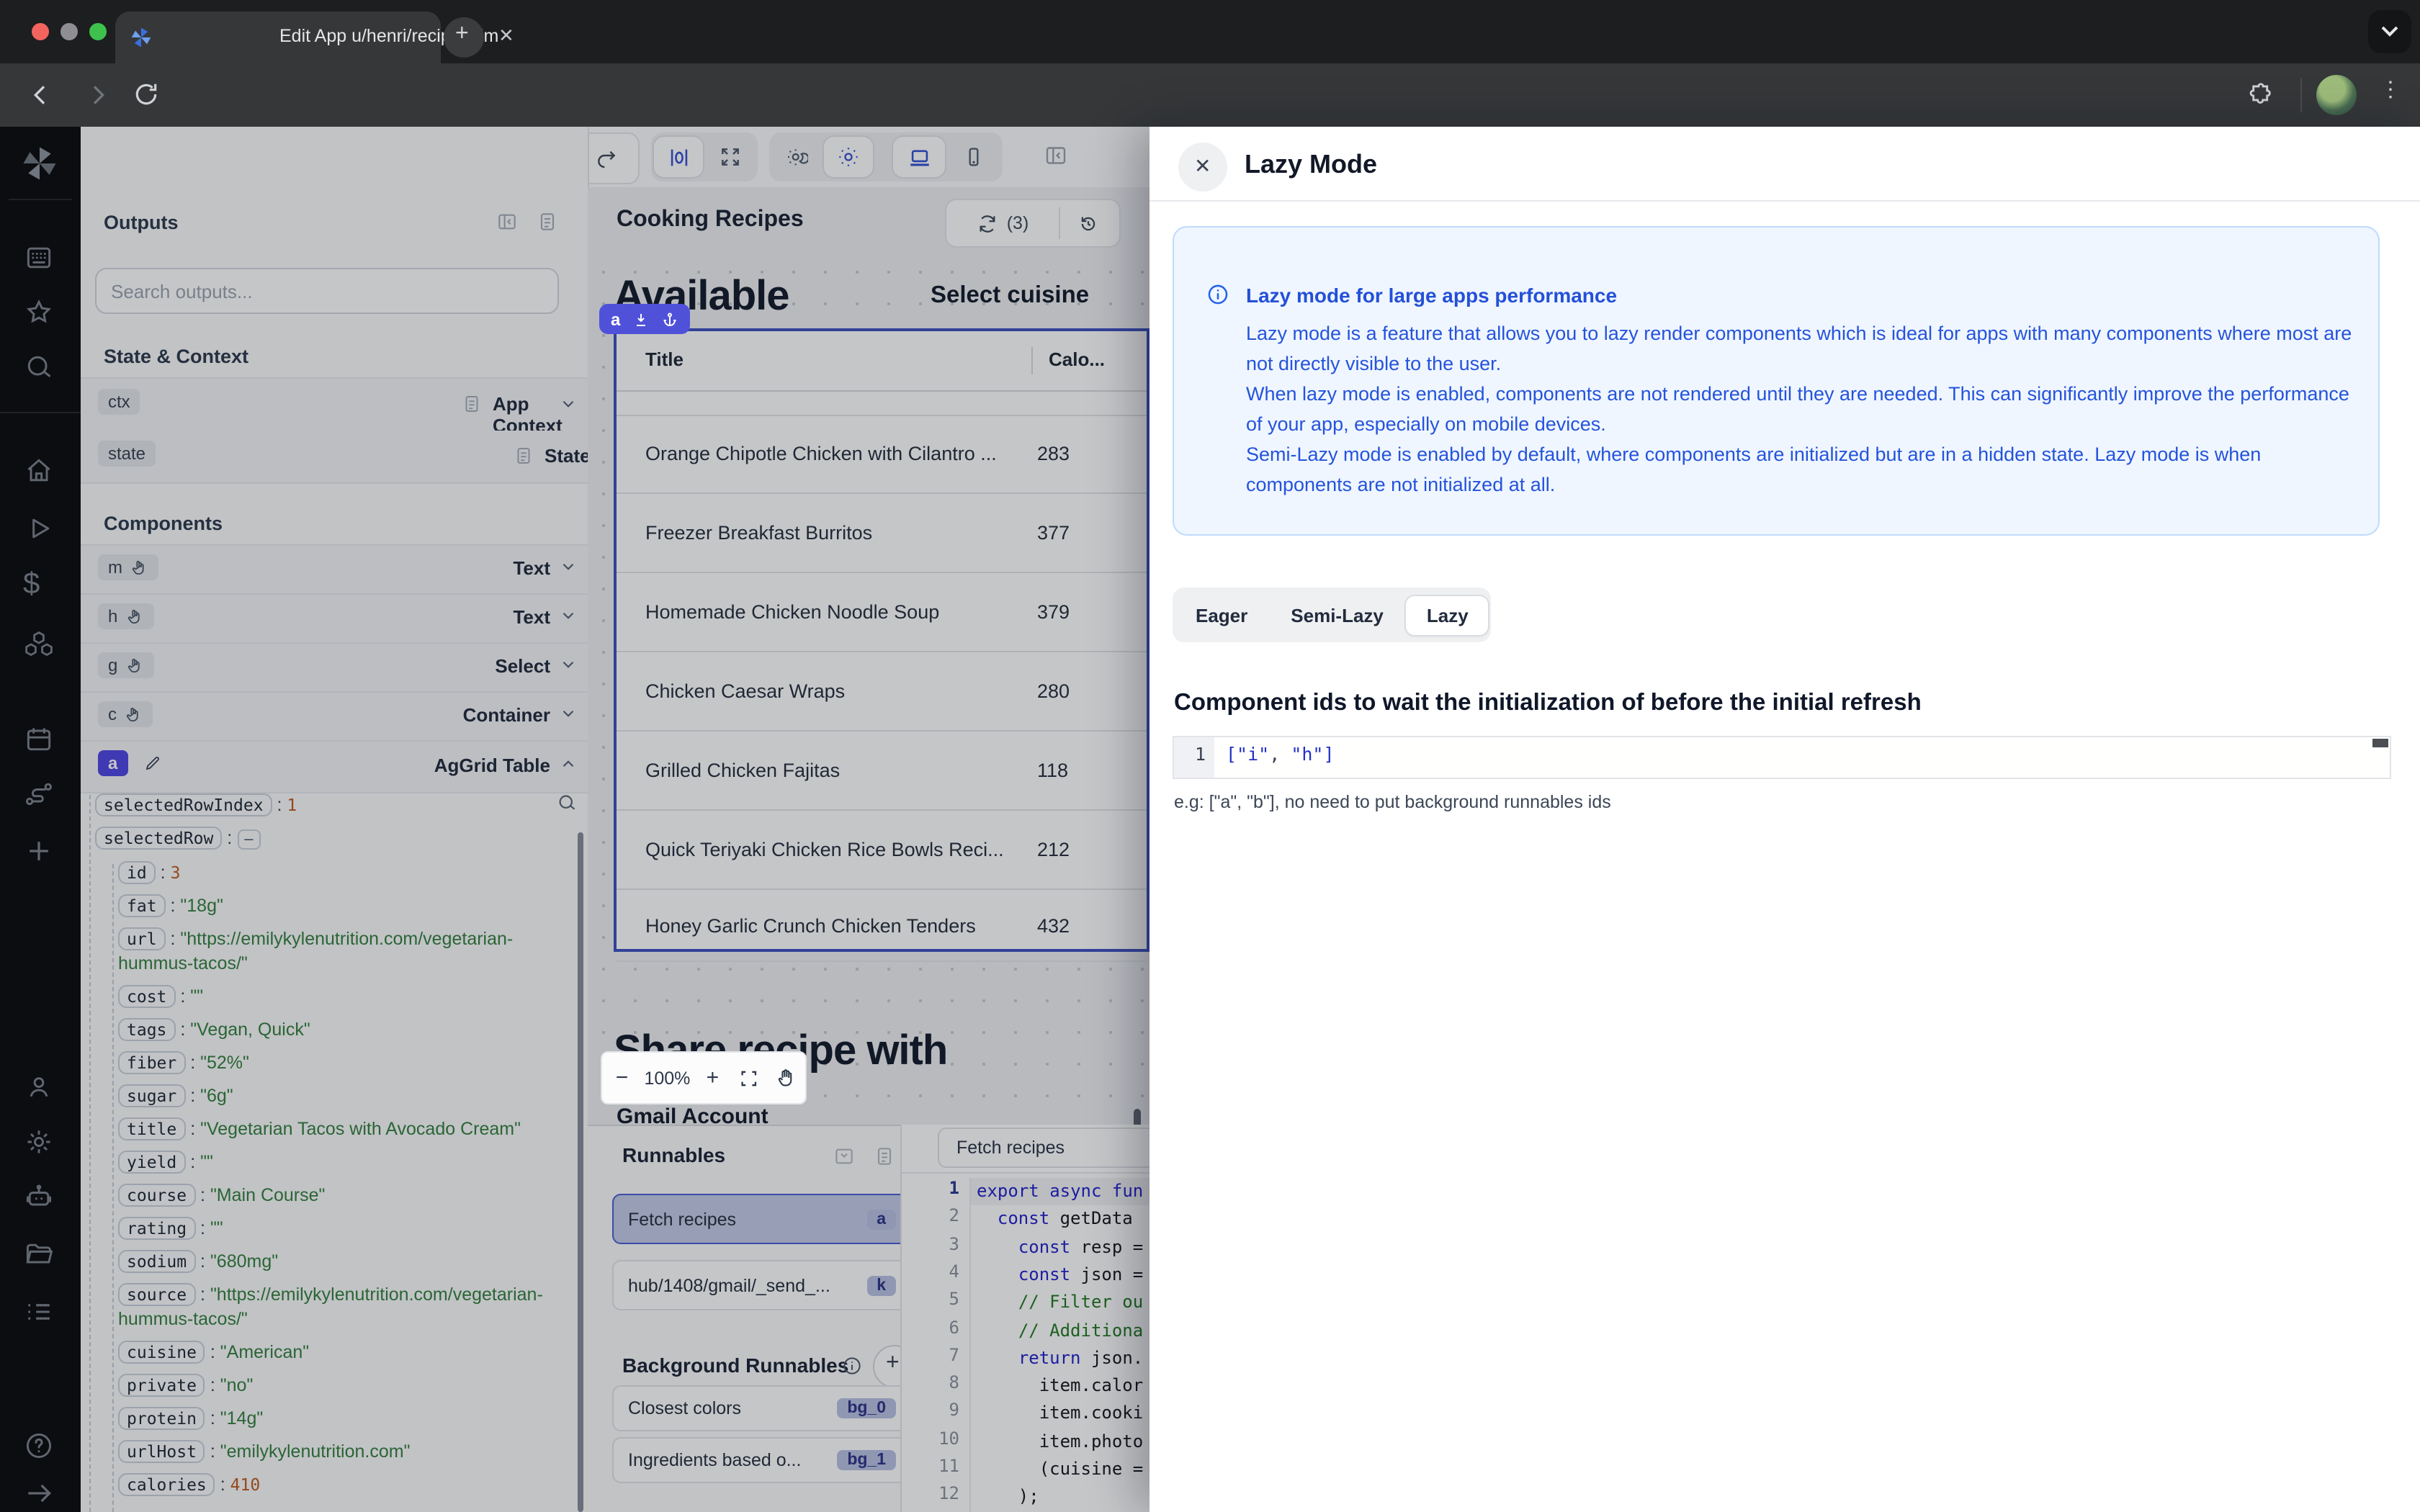  I want to click on component-badge: a, so click(113, 763).